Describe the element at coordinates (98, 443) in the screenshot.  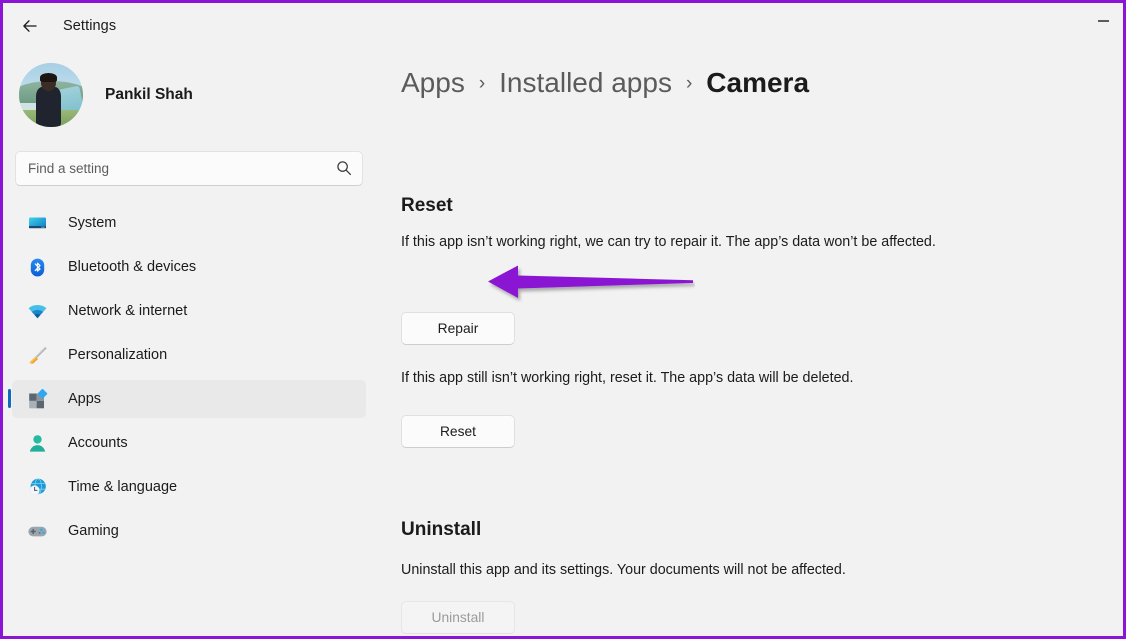
I see `sidebar-item-label: Accounts` at that location.